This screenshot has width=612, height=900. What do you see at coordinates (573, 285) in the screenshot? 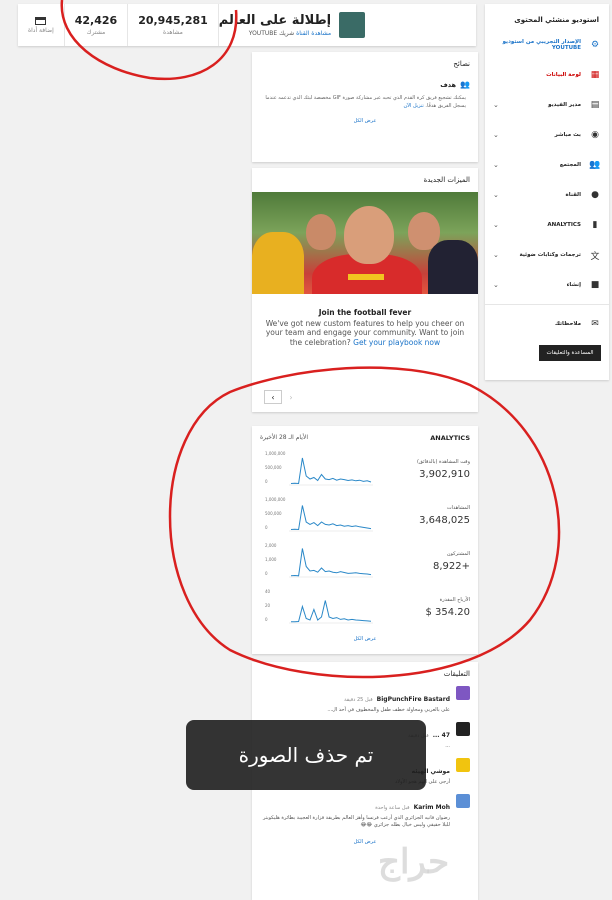
I see `sidebar-item-label: إنشاء` at bounding box center [573, 285].